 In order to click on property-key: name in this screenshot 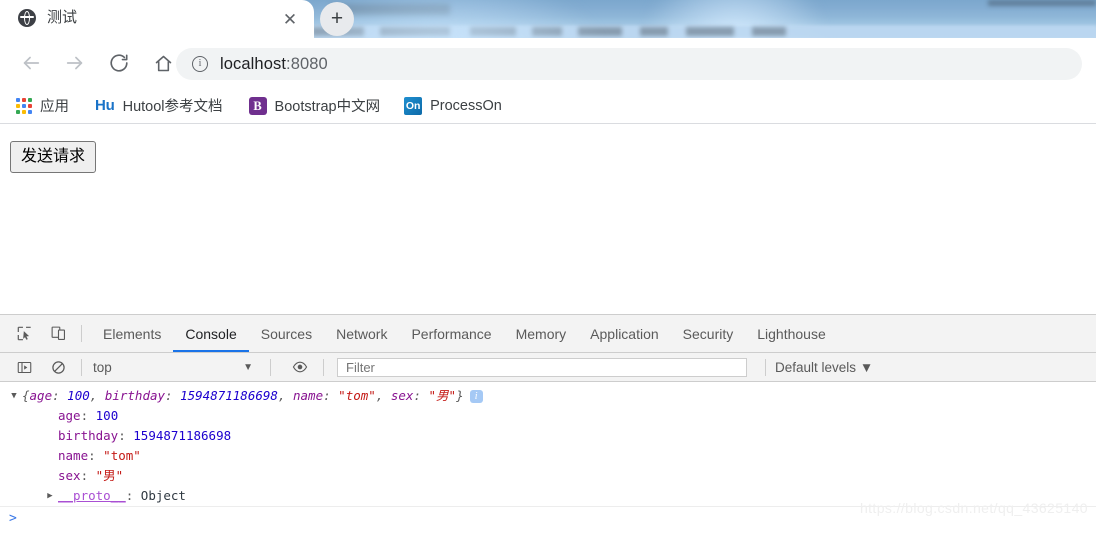, I will do `click(73, 455)`.